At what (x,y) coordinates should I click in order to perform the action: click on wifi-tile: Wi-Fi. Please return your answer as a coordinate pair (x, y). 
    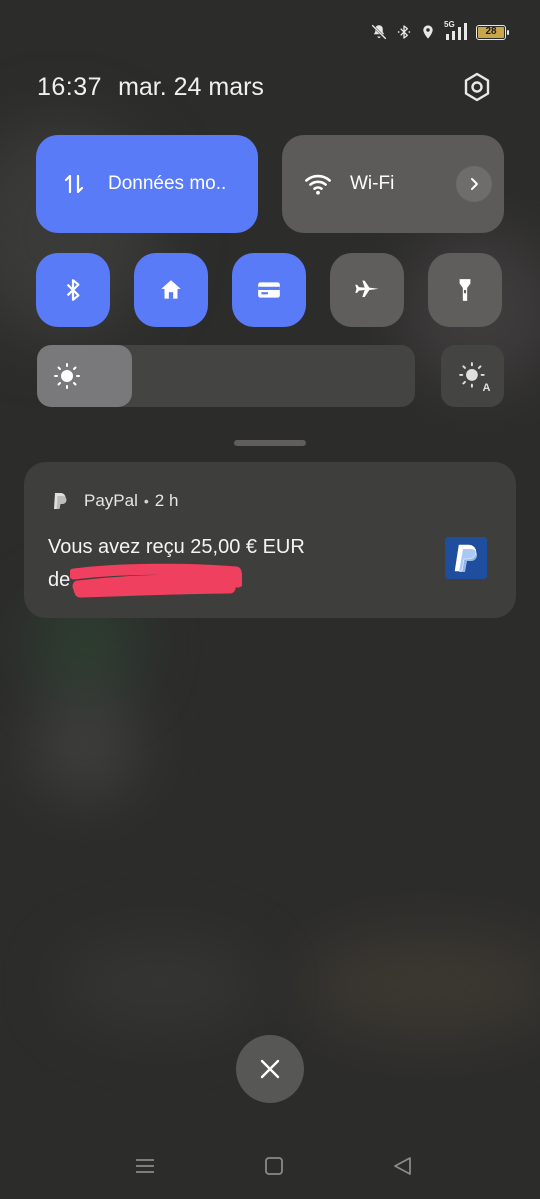
    Looking at the image, I should click on (393, 184).